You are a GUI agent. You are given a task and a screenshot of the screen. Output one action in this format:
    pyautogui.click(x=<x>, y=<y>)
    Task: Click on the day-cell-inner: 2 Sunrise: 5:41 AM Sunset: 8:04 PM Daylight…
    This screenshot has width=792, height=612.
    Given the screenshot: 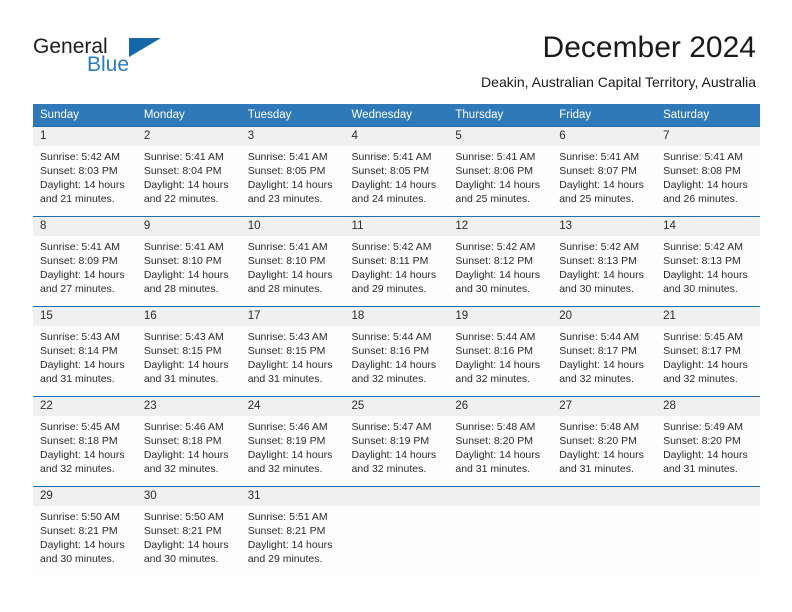 What is the action you would take?
    pyautogui.click(x=188, y=171)
    